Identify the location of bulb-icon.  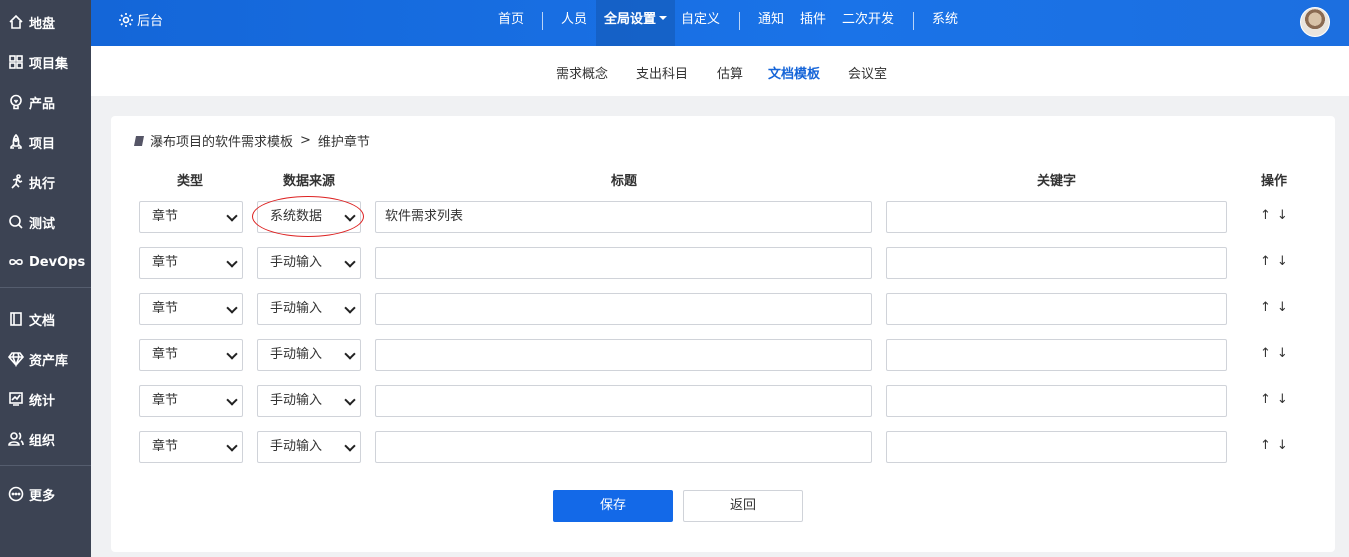
(16, 102).